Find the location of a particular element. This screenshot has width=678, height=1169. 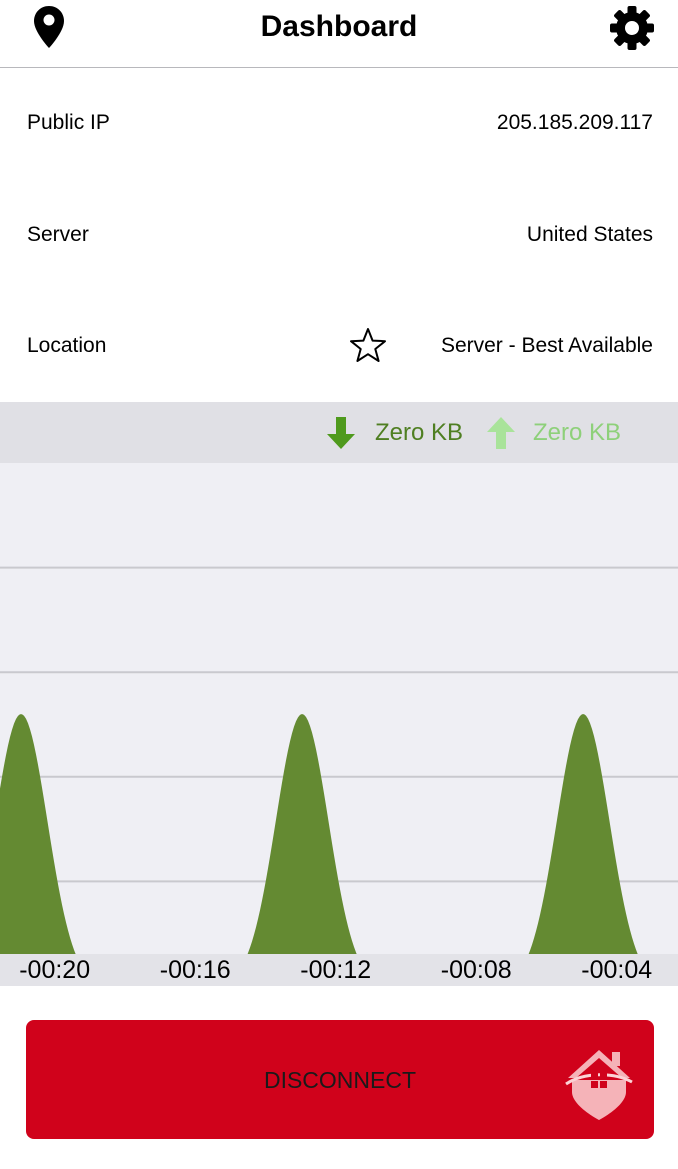

x-tick-label: -00:20 is located at coordinates (55, 970).